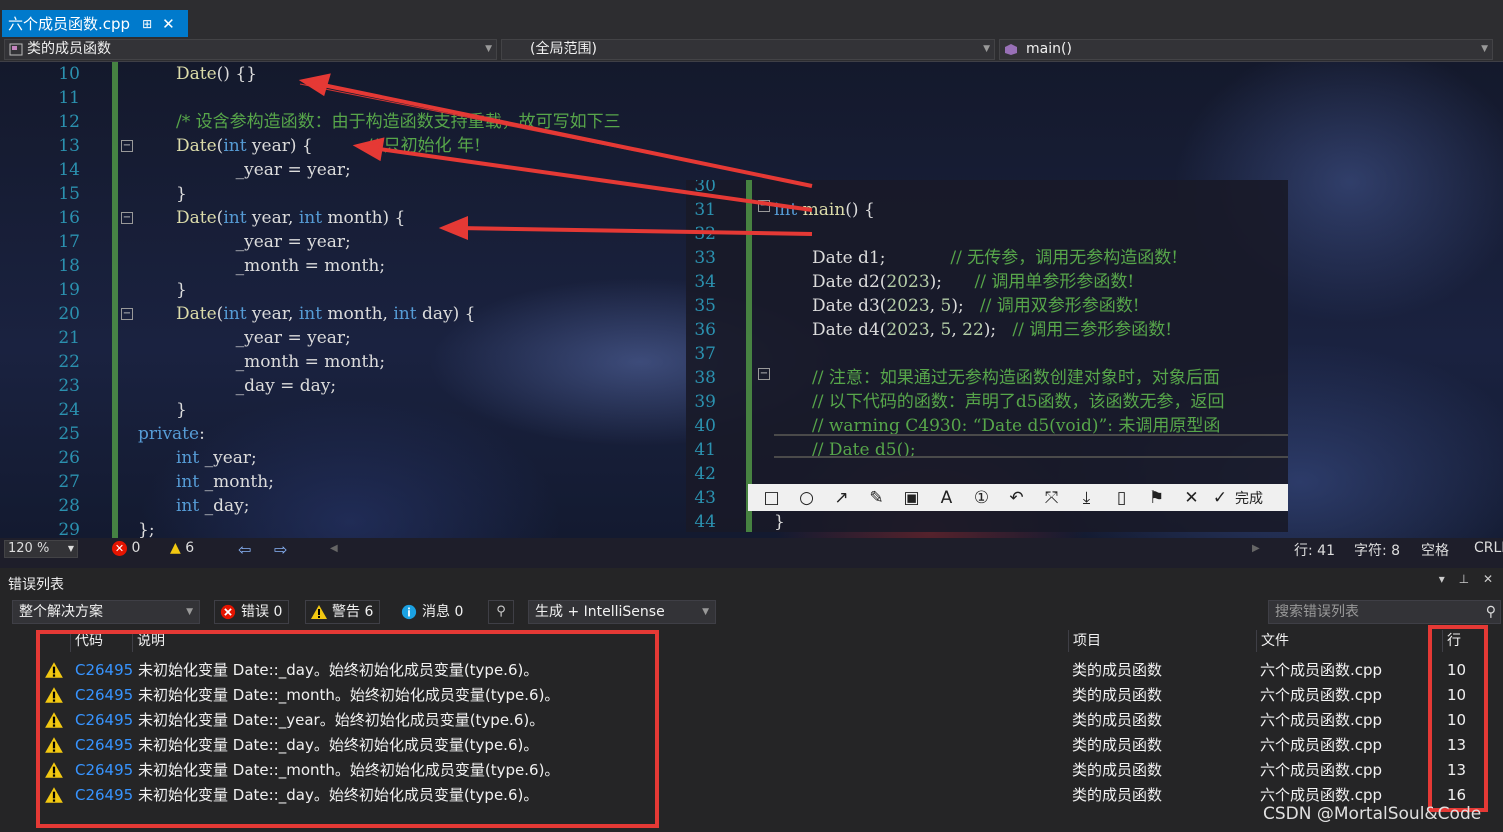  I want to click on error-icon, so click(228, 612).